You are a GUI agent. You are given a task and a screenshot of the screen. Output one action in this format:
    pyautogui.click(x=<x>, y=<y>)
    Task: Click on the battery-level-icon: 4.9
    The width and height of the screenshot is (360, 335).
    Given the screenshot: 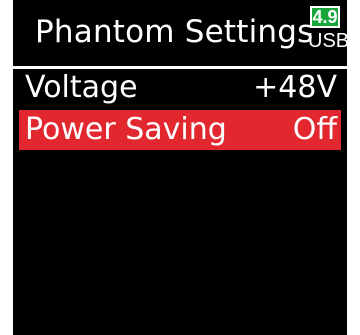 What is the action you would take?
    pyautogui.click(x=325, y=17)
    